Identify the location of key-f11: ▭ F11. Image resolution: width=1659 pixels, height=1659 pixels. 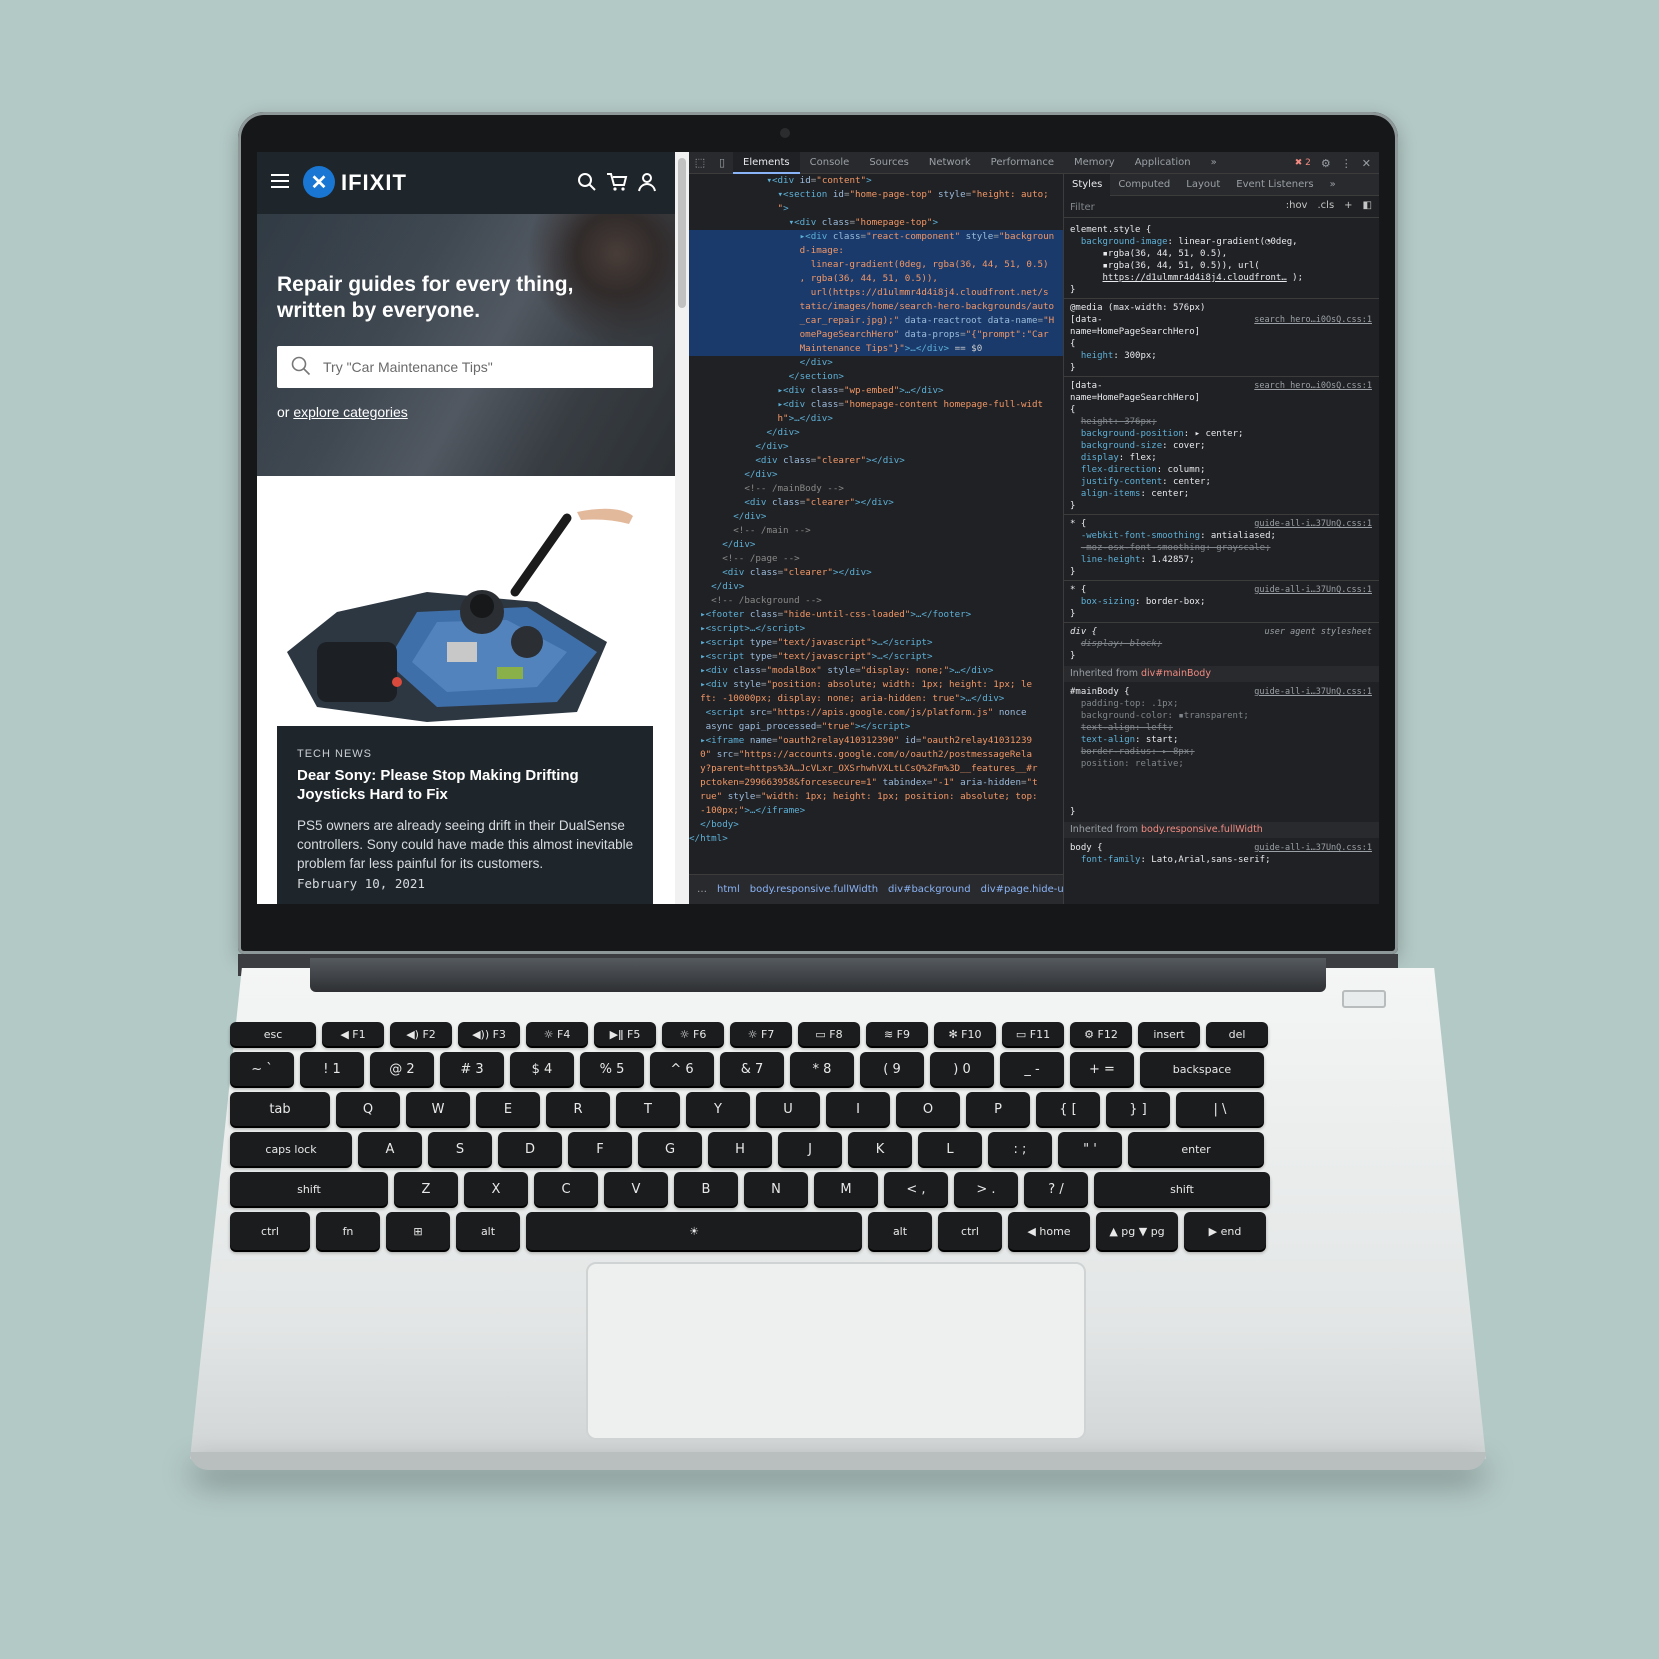
(1033, 1034).